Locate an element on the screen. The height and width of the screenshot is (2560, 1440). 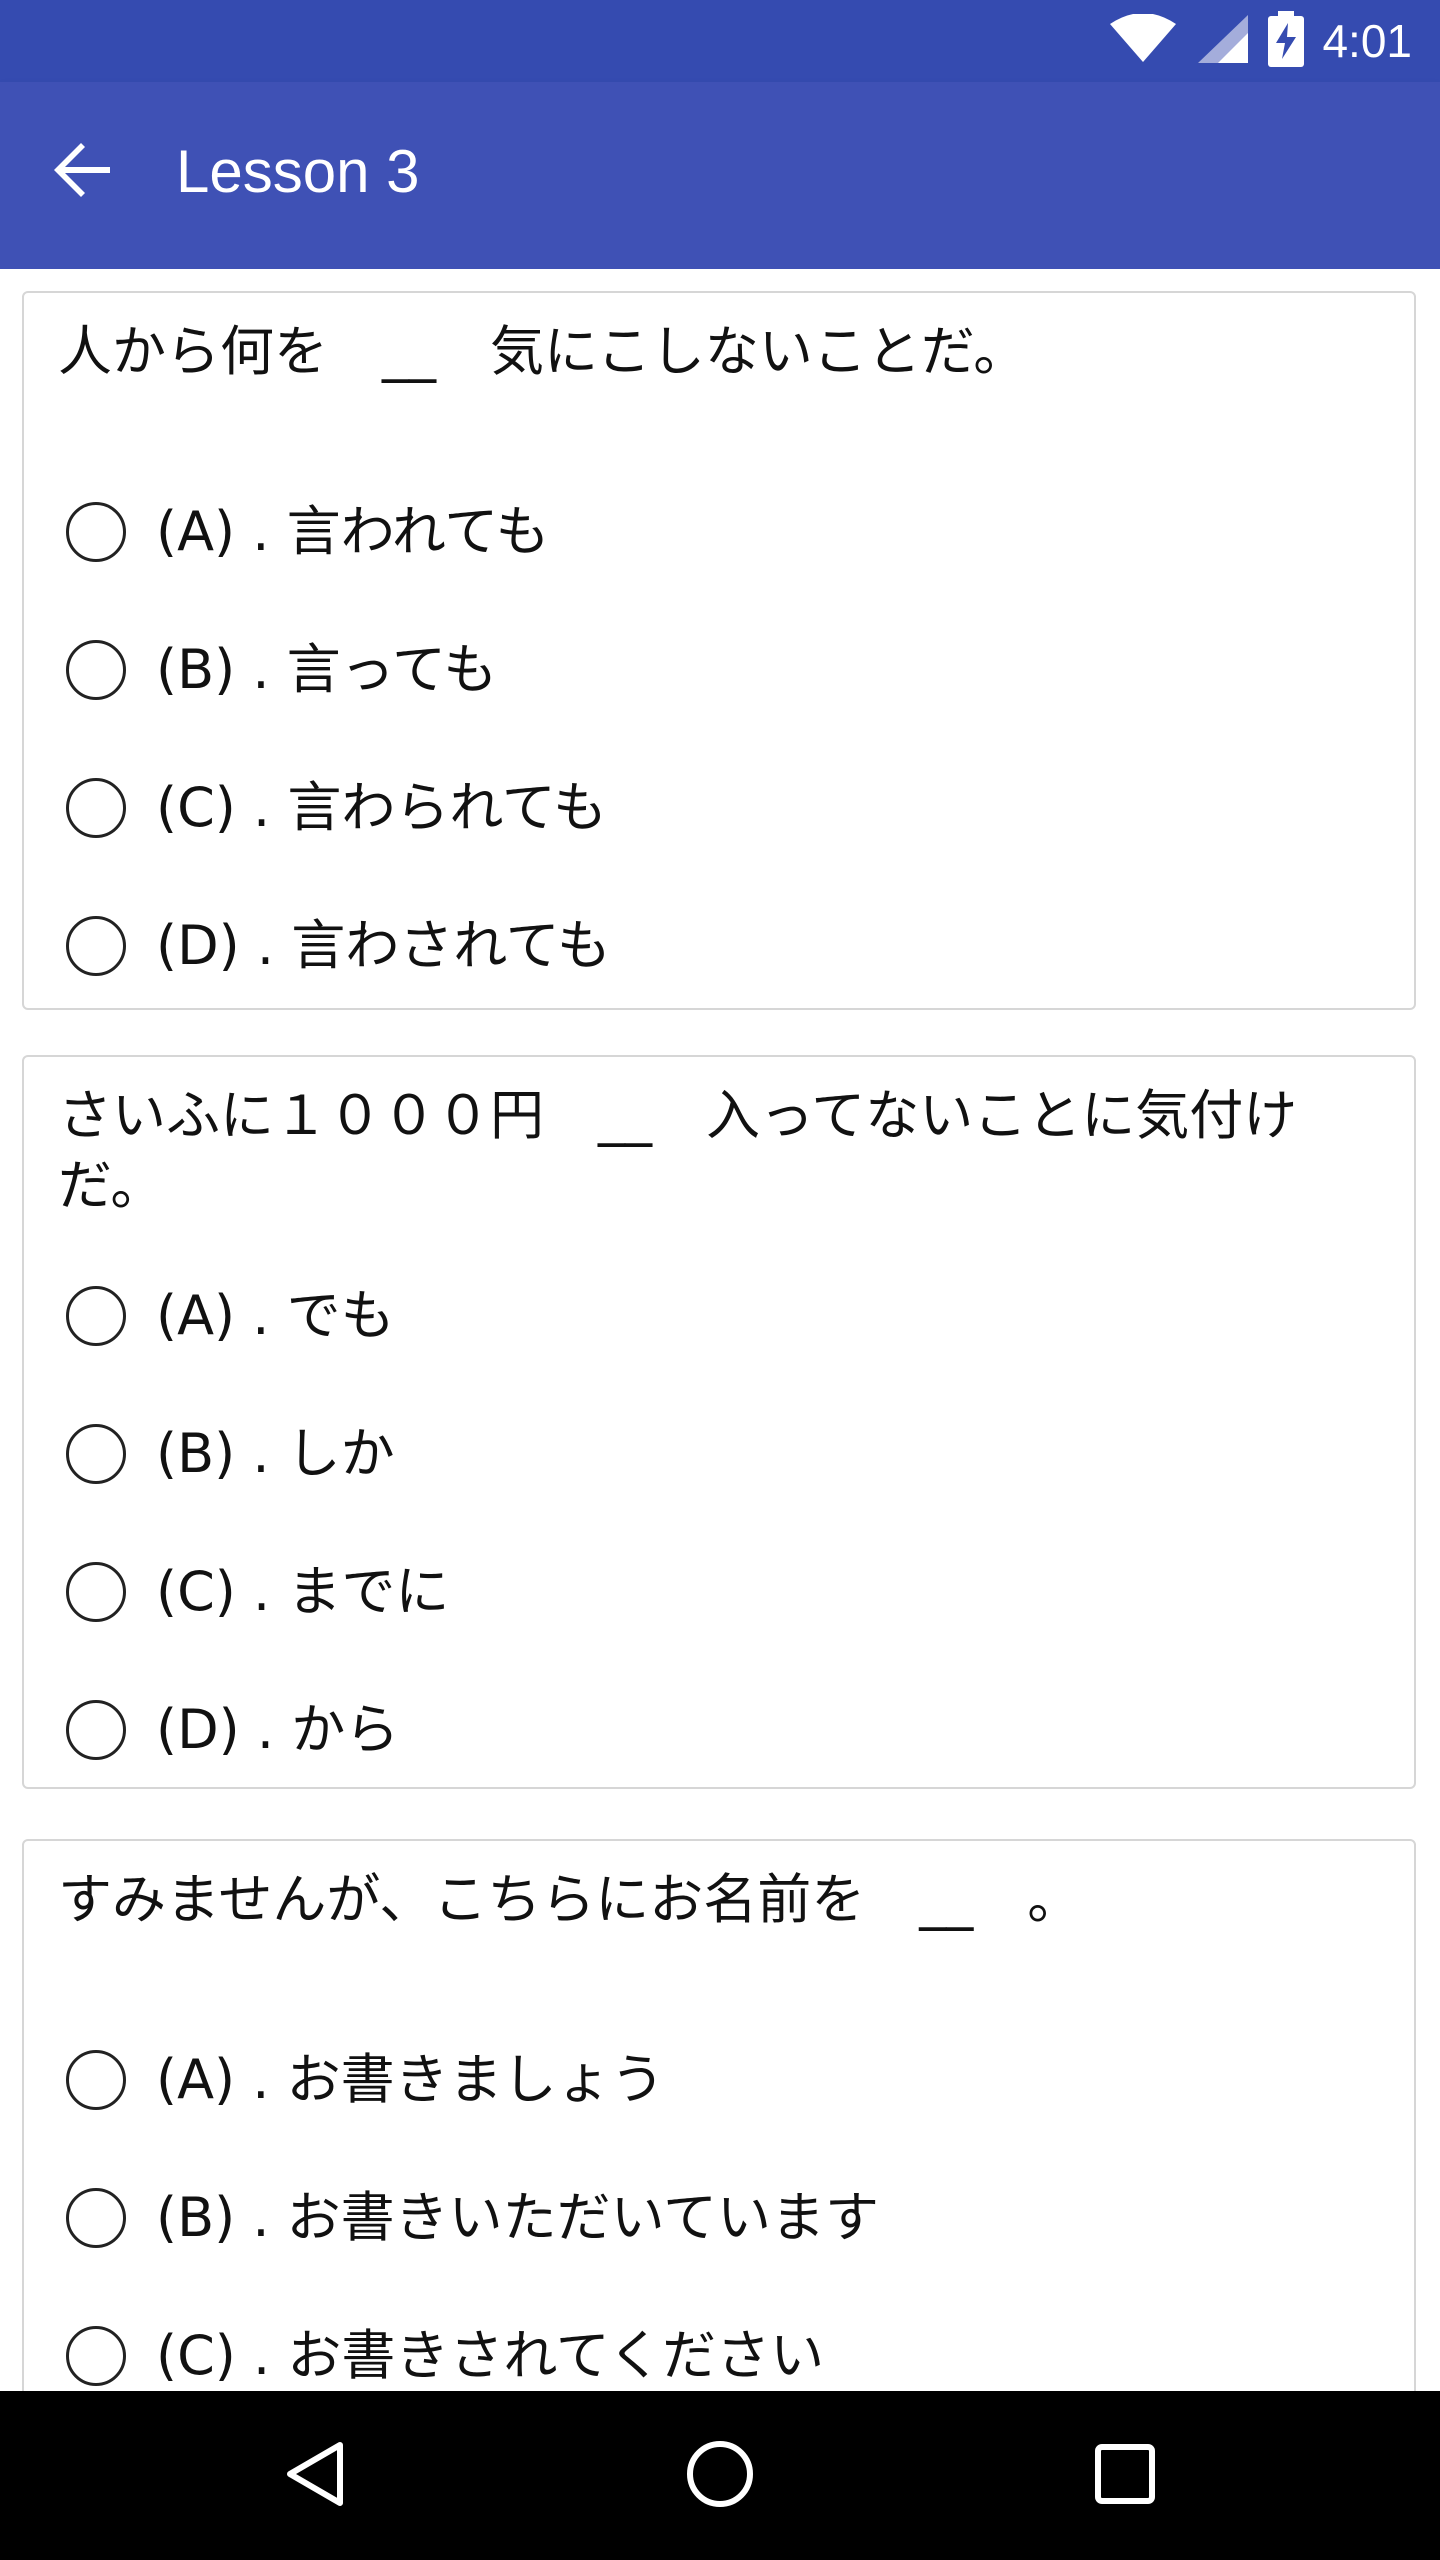
option-label: (C) . 言わられても is located at coordinates (382, 807).